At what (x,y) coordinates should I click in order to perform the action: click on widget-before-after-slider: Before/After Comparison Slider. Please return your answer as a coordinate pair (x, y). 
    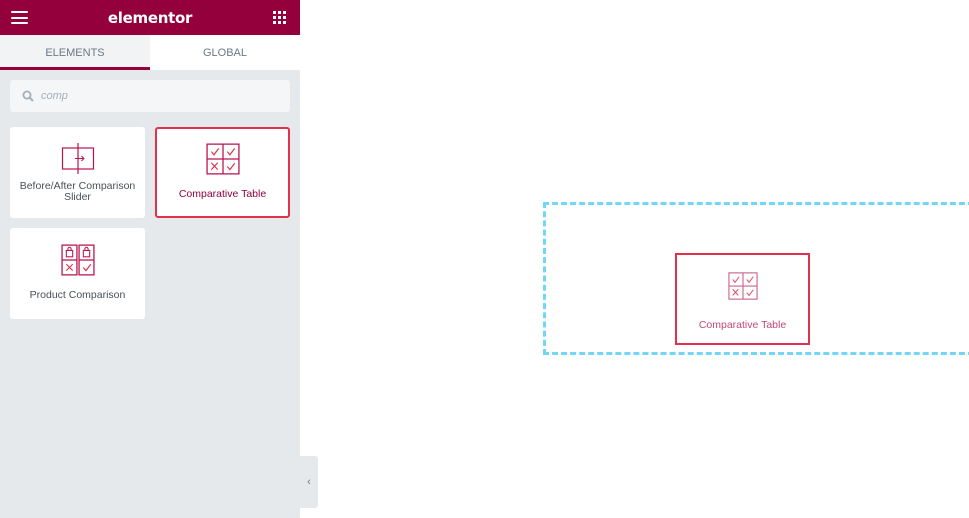
    Looking at the image, I should click on (77, 172).